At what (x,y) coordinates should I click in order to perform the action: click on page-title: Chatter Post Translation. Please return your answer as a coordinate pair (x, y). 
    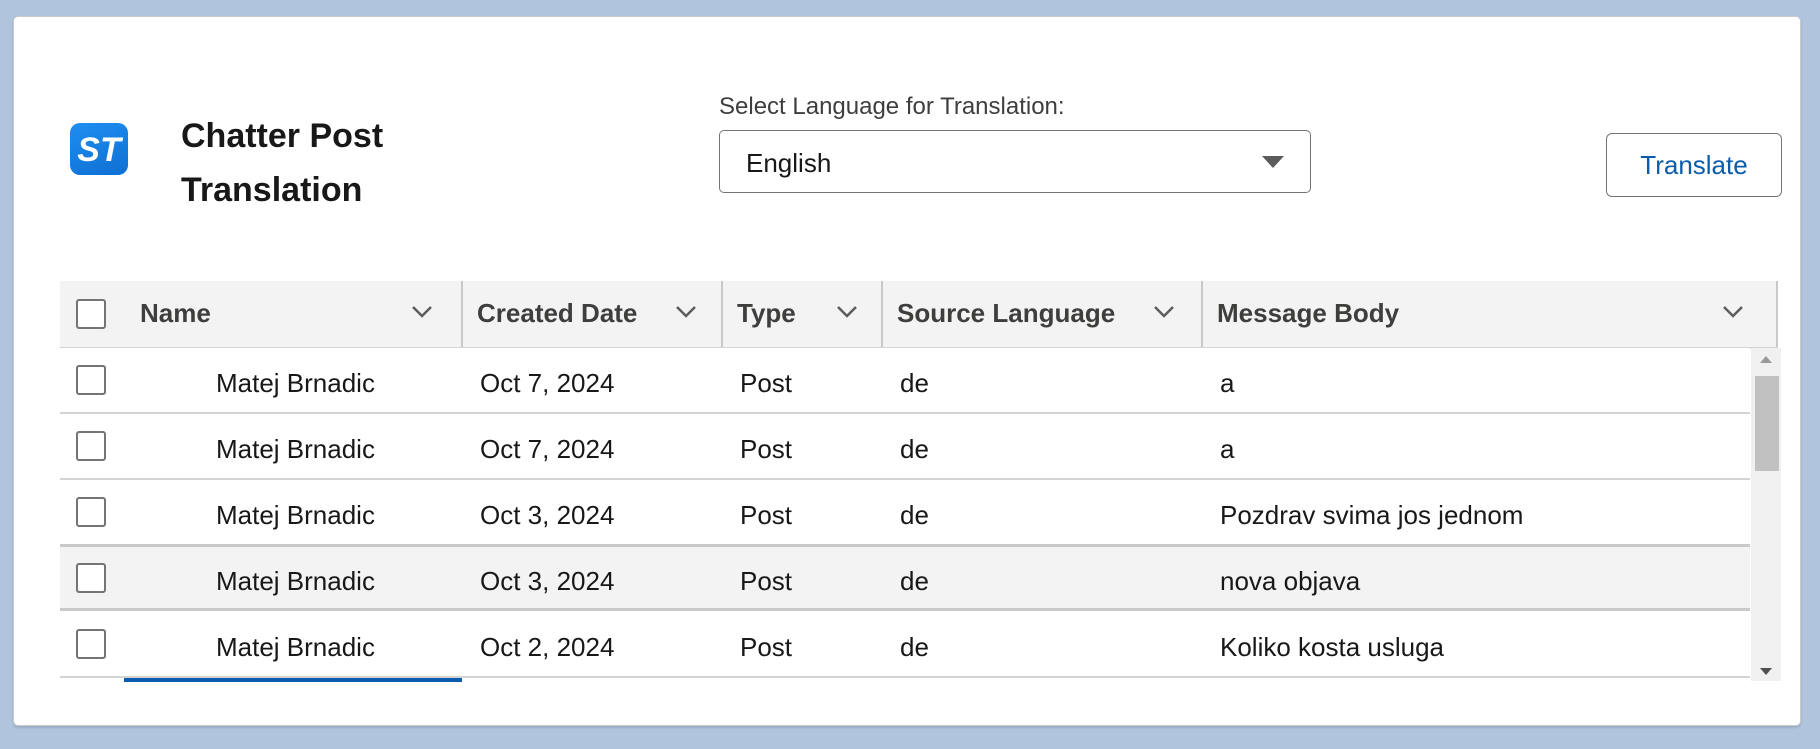
    Looking at the image, I should click on (391, 163).